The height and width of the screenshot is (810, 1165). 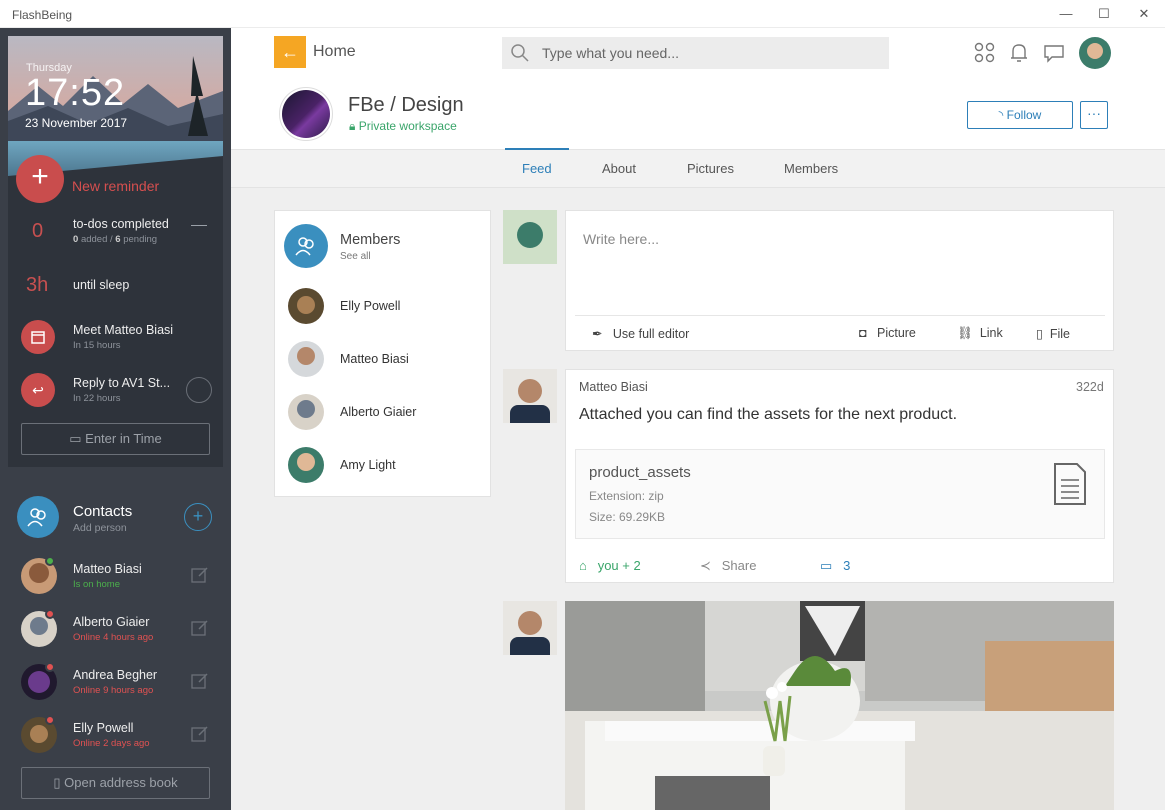 I want to click on tab-pictures: Pictures, so click(x=710, y=168).